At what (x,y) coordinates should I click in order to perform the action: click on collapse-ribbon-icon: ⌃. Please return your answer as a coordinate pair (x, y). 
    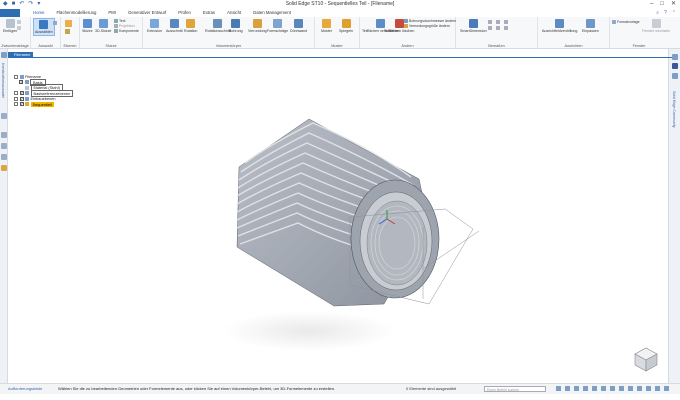
    Looking at the image, I should click on (674, 13).